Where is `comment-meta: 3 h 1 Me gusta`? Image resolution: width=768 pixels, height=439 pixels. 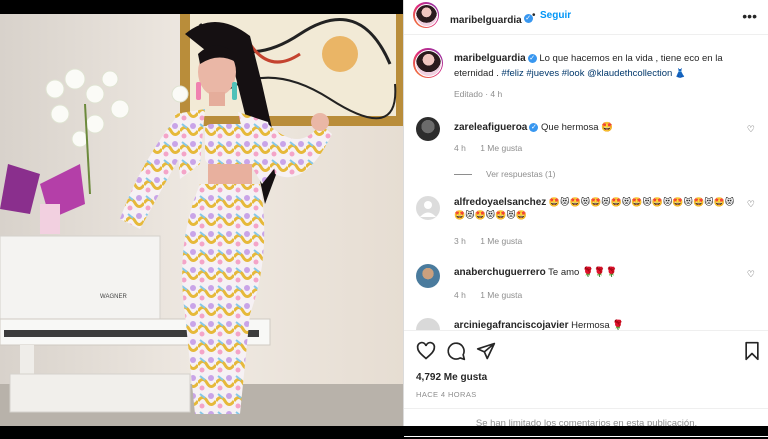
comment-meta: 3 h 1 Me gusta is located at coordinates (488, 241).